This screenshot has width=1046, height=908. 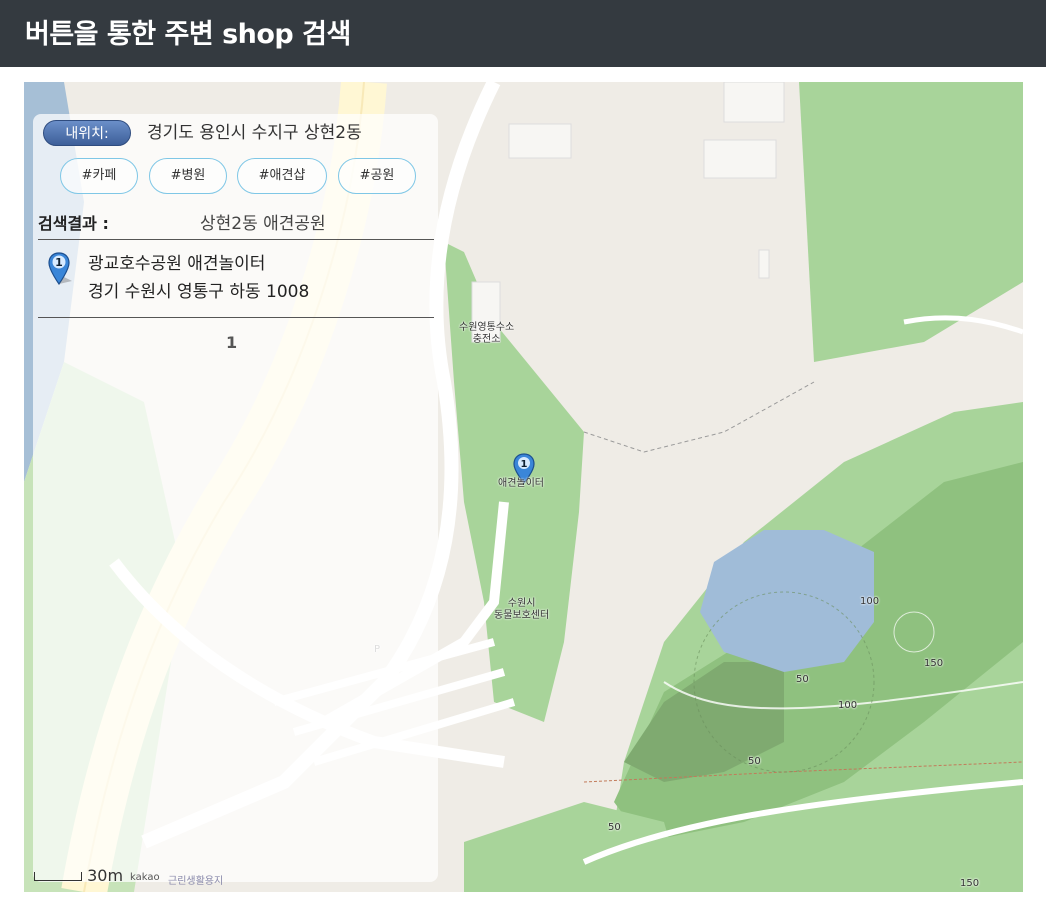 I want to click on result-marker-icon: 1, so click(x=60, y=269).